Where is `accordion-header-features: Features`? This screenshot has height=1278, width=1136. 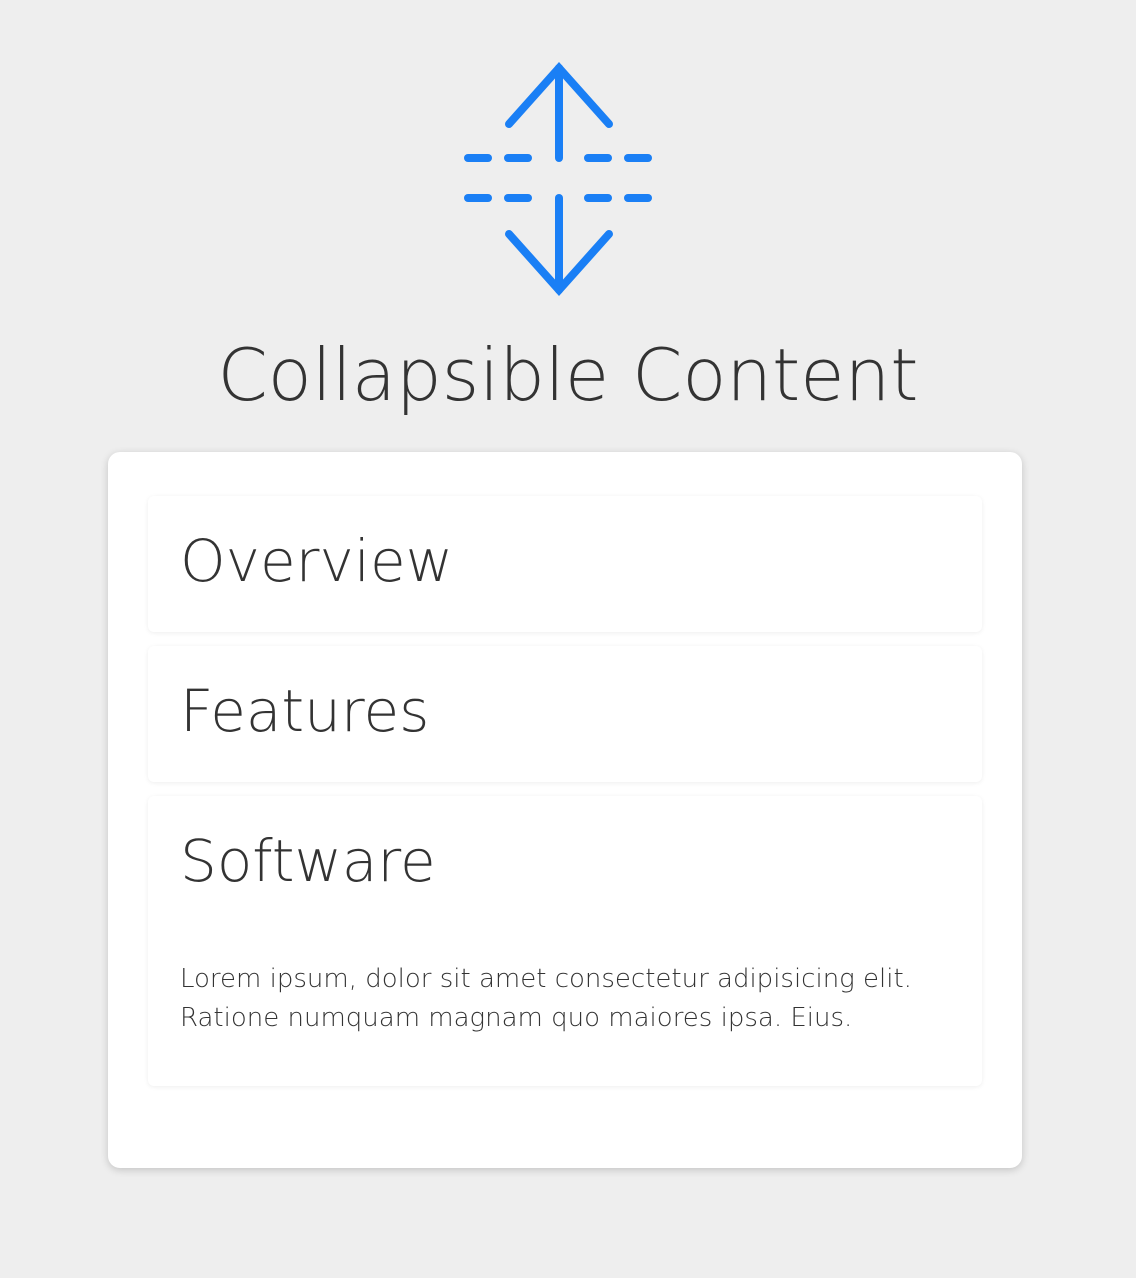 accordion-header-features: Features is located at coordinates (304, 711).